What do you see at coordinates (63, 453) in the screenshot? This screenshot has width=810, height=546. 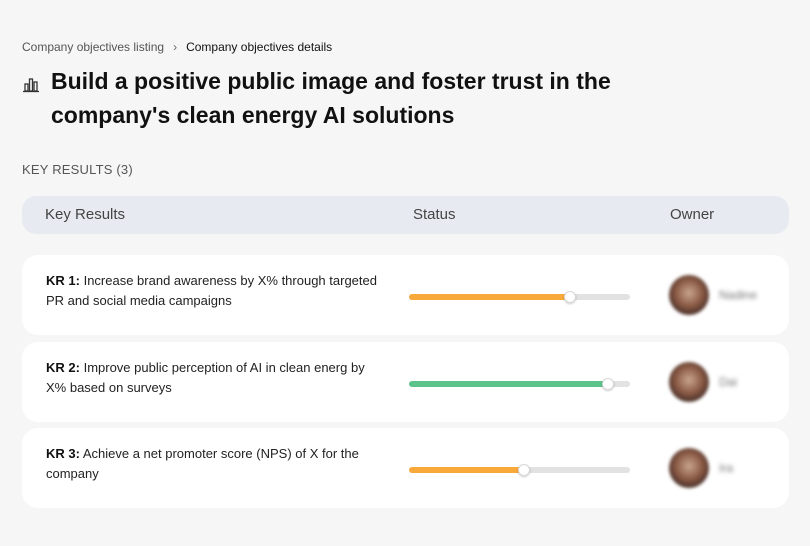 I see `key-result-id: KR 3:` at bounding box center [63, 453].